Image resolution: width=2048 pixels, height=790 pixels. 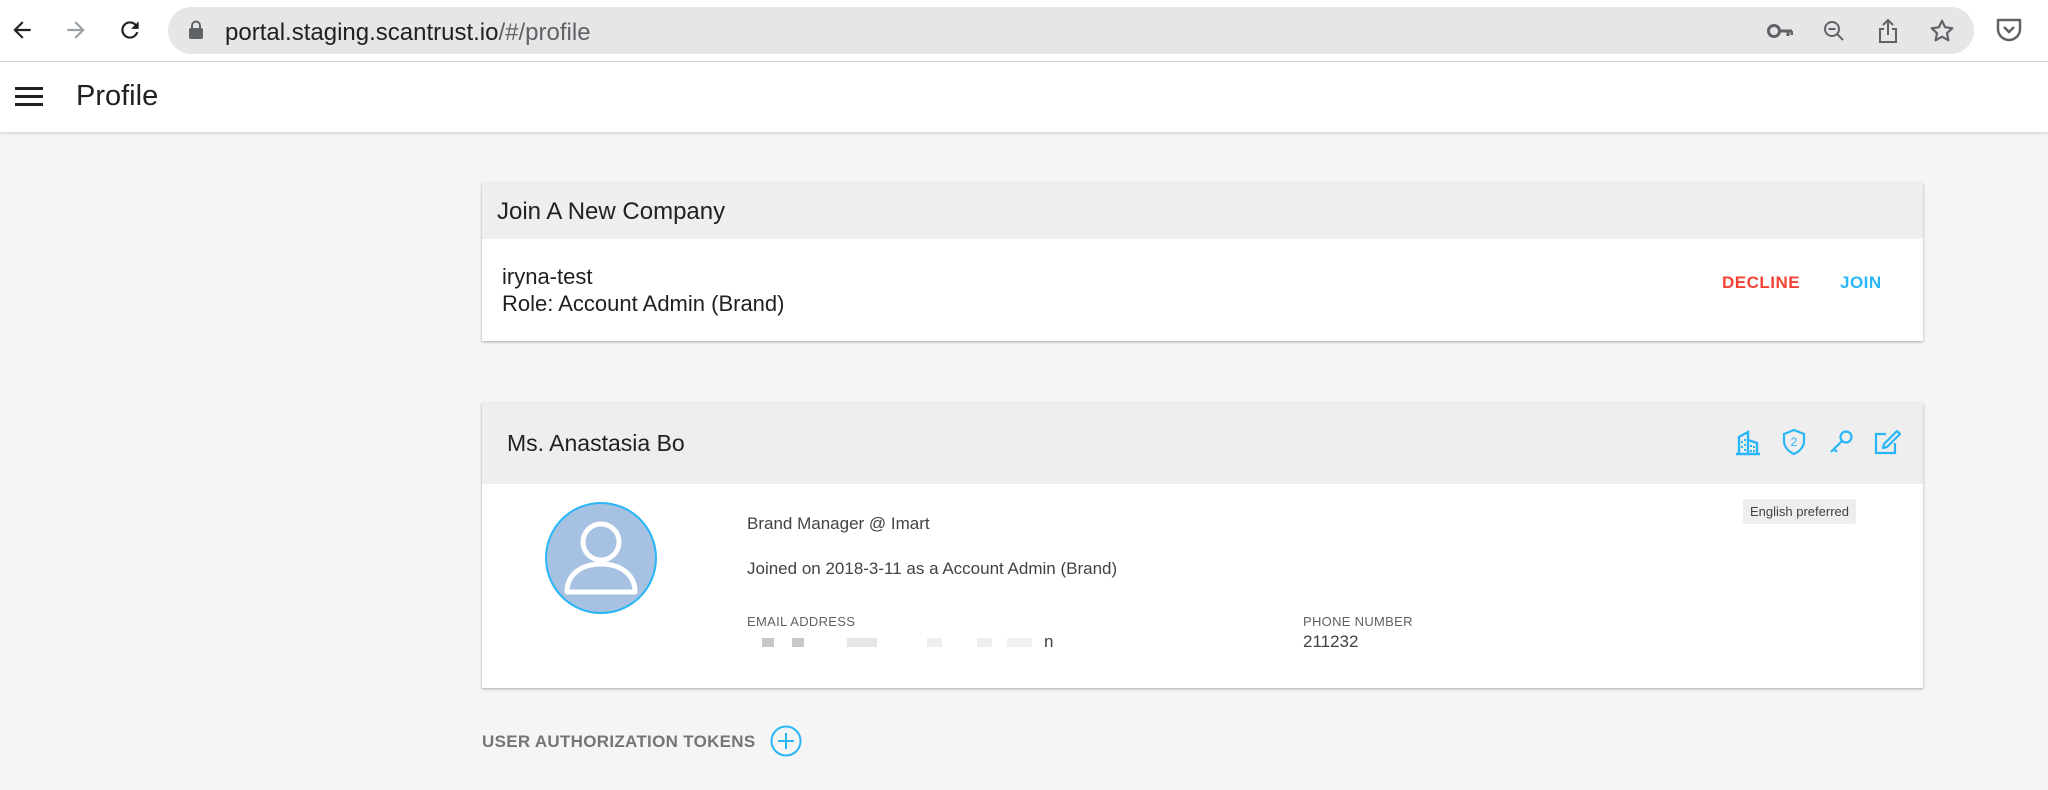 What do you see at coordinates (1942, 31) in the screenshot?
I see `bookmark-star-icon` at bounding box center [1942, 31].